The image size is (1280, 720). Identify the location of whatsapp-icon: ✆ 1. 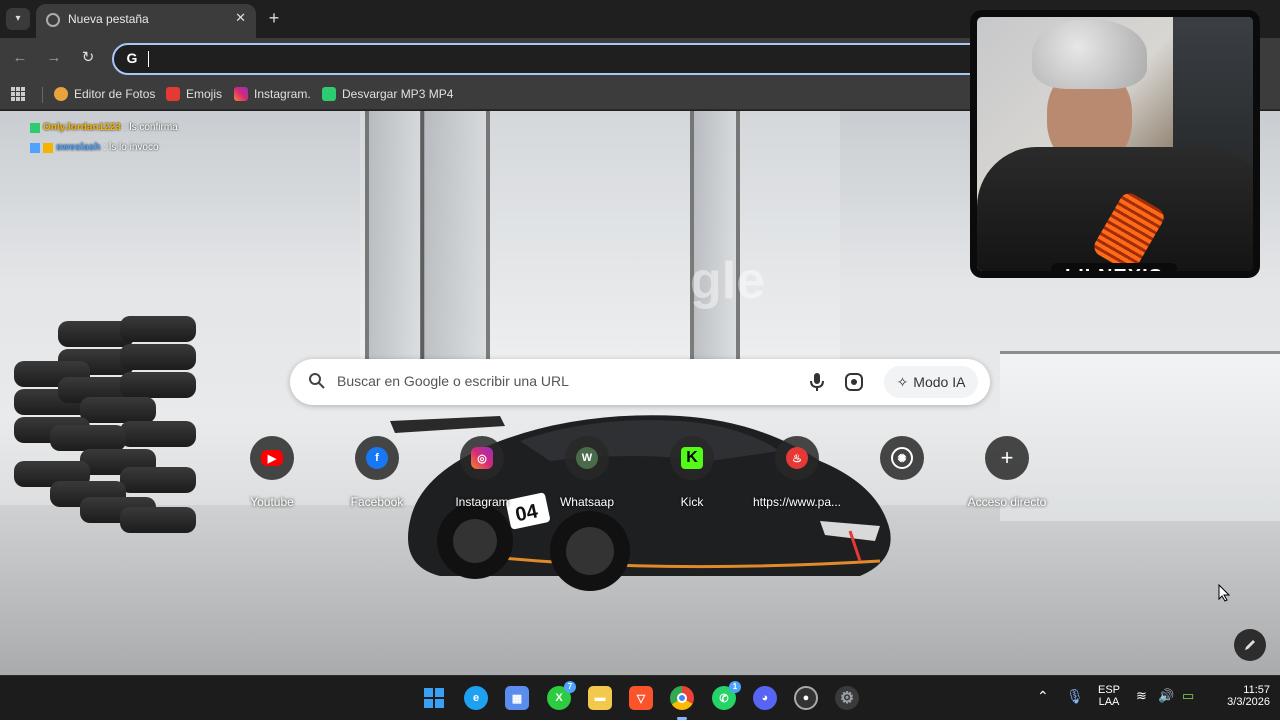
(726, 695).